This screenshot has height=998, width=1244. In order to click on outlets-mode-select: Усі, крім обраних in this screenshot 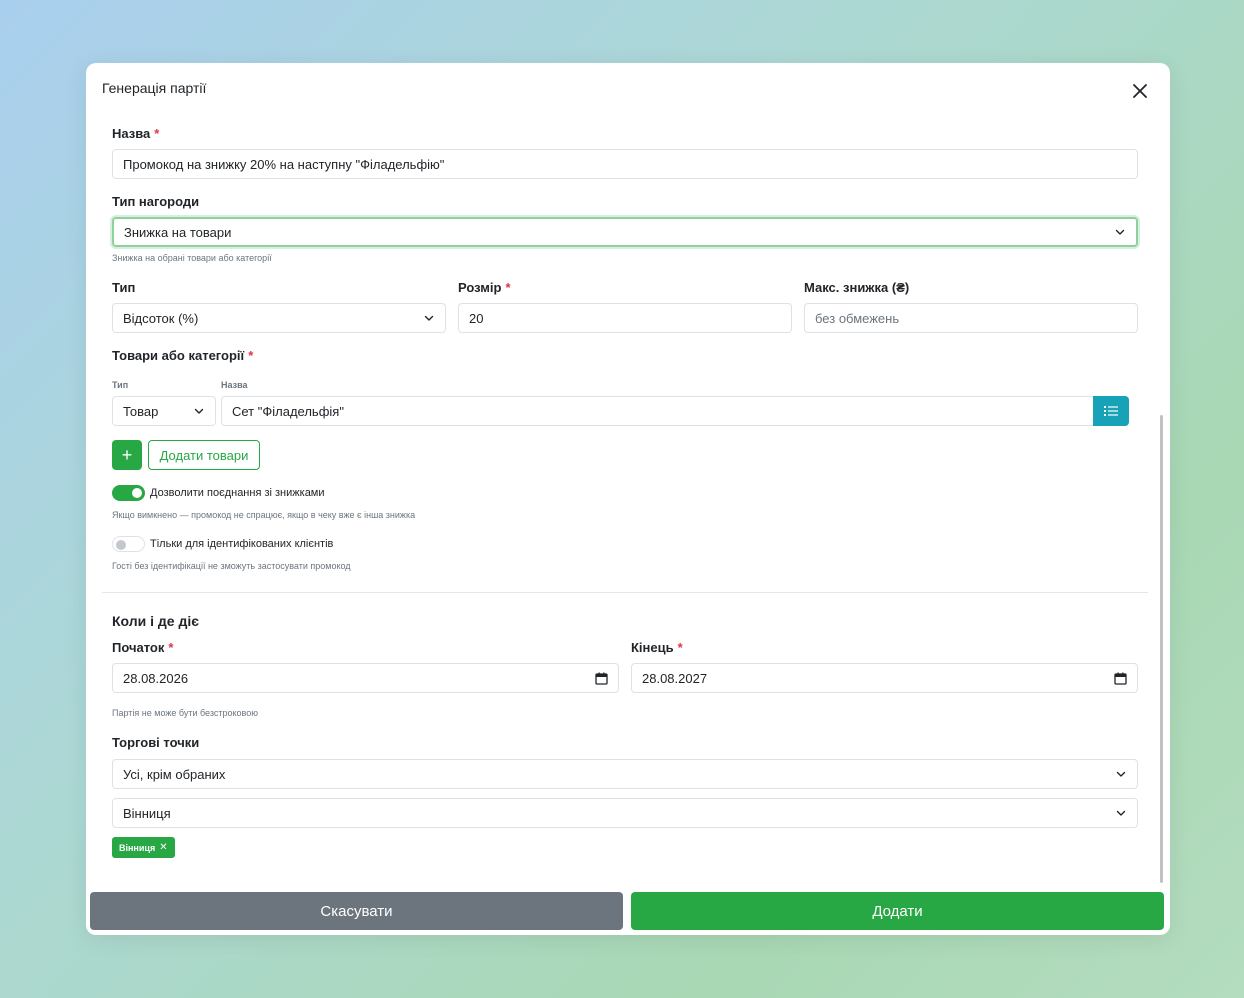, I will do `click(625, 774)`.